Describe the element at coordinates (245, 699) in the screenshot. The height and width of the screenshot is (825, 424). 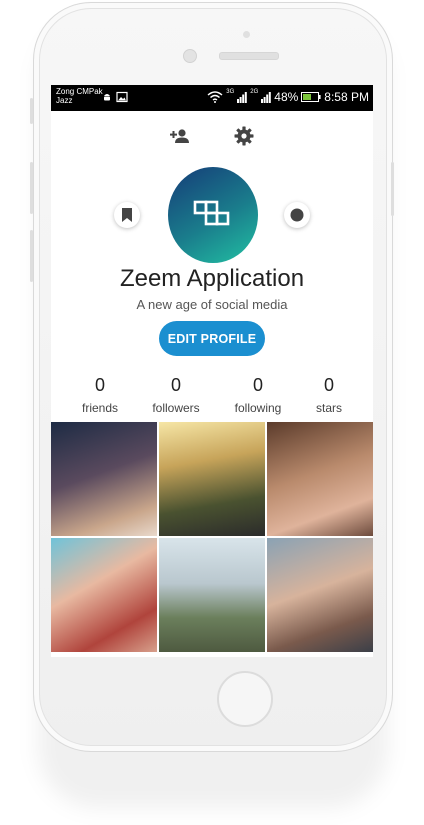
I see `home-button` at that location.